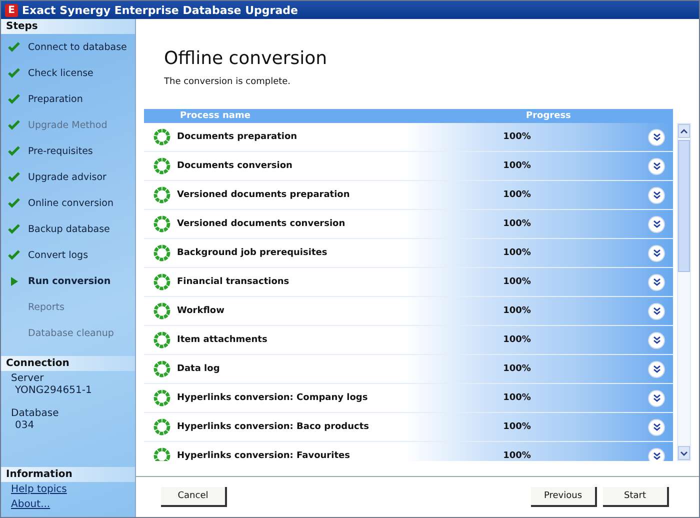 The height and width of the screenshot is (518, 700). What do you see at coordinates (201, 311) in the screenshot?
I see `process-name: Workflow` at bounding box center [201, 311].